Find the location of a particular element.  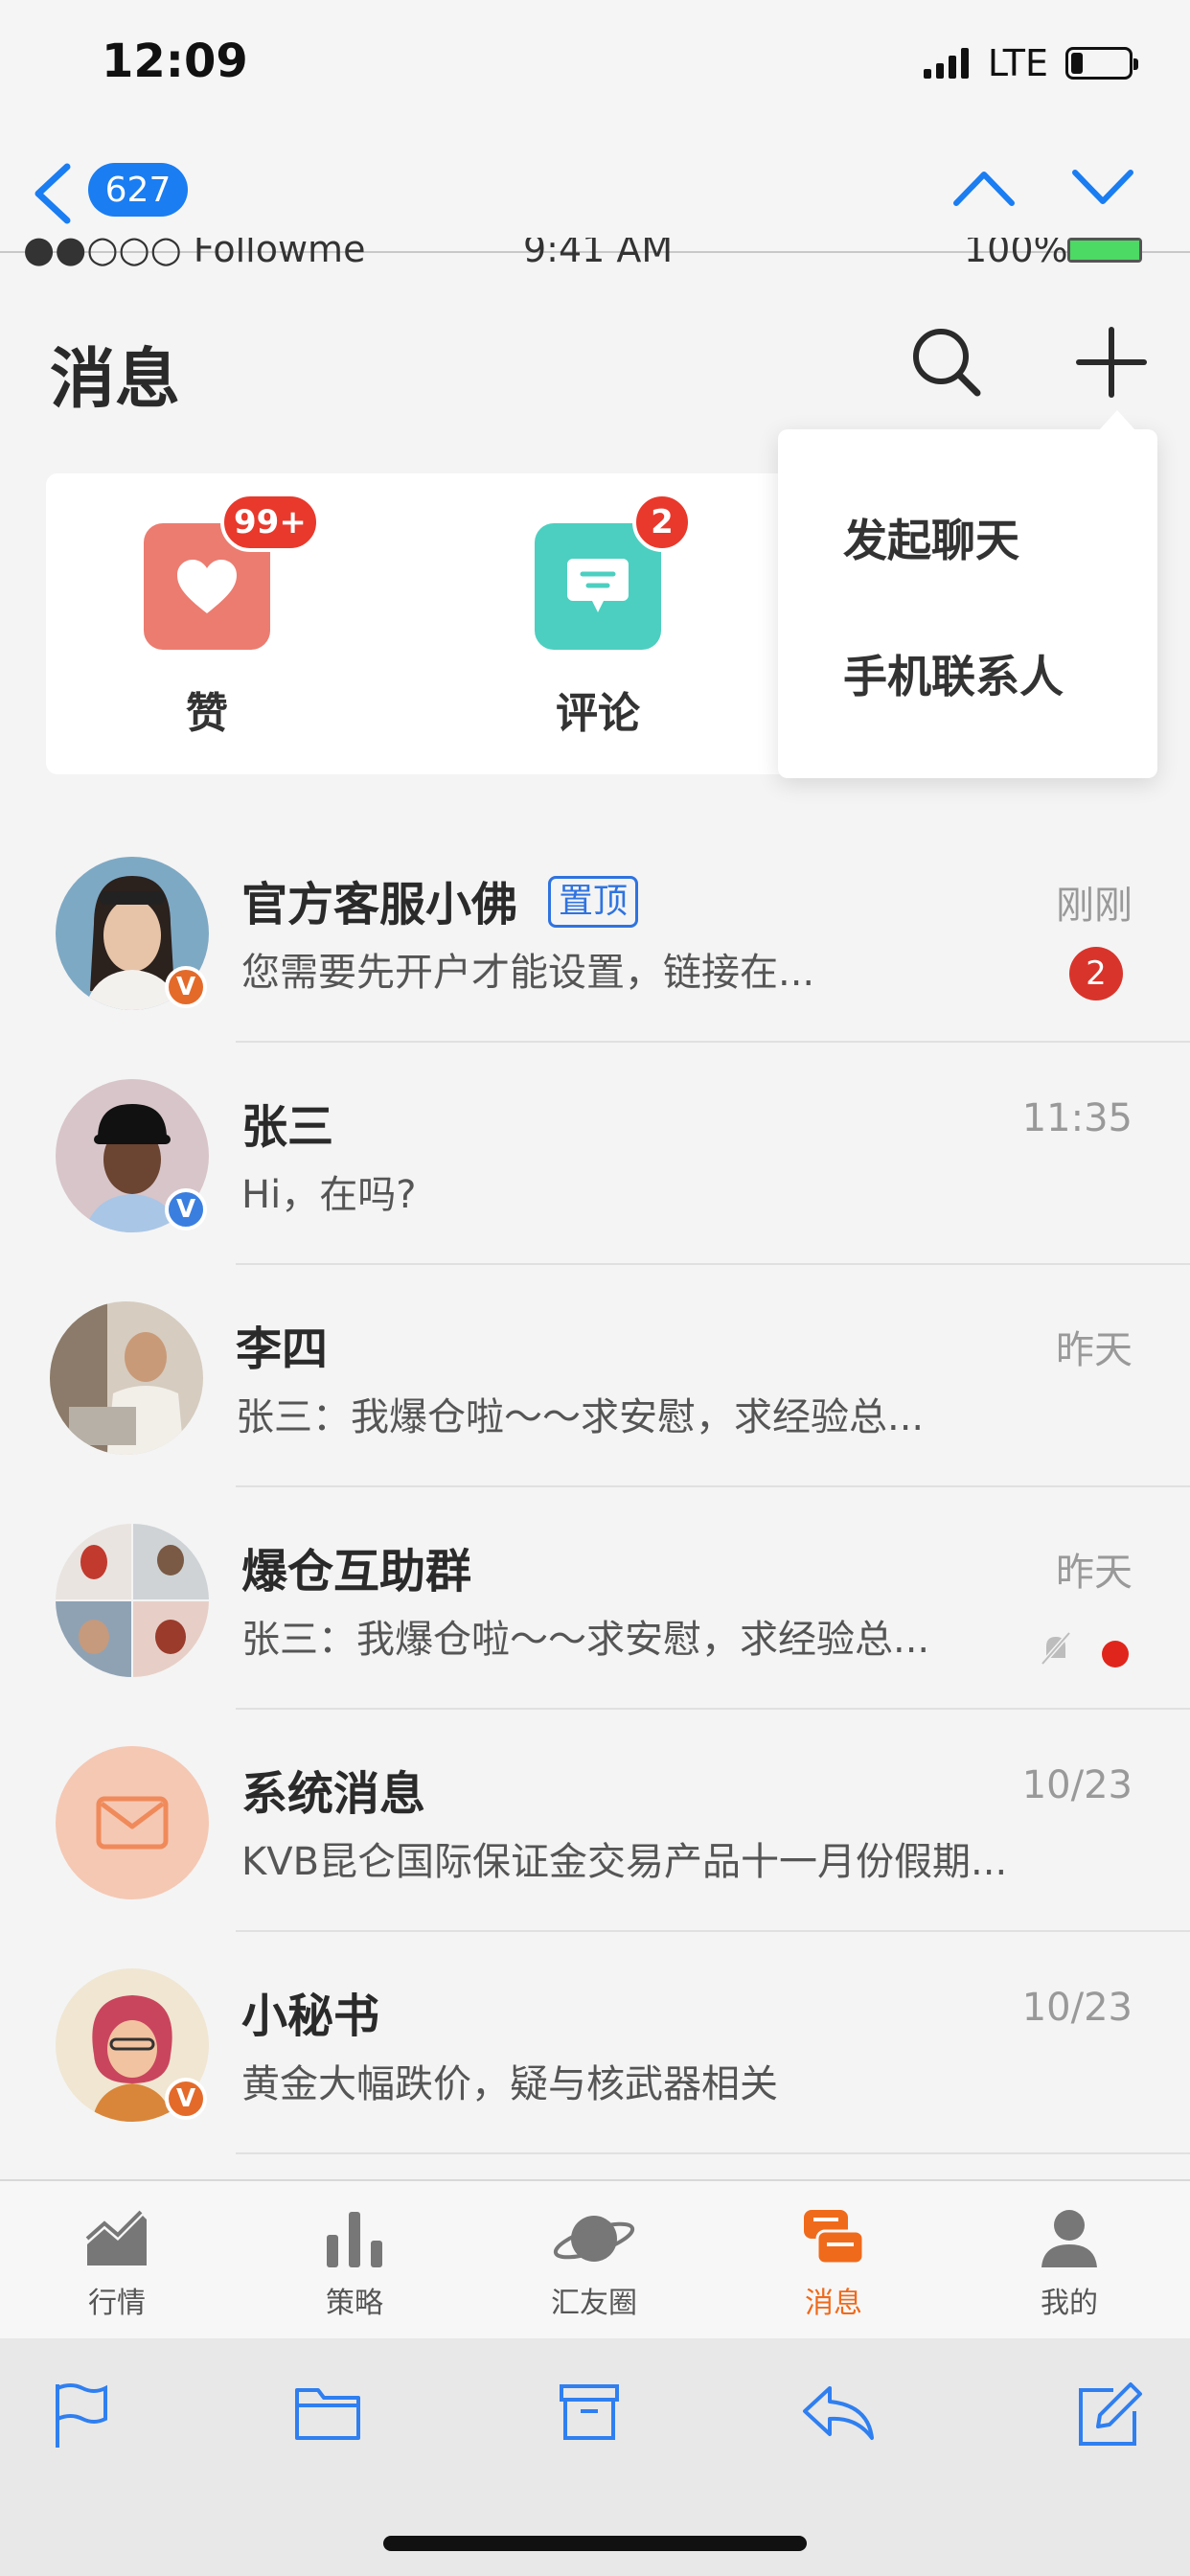

inner-carrier: ●●○○○ Followme is located at coordinates (195, 254).